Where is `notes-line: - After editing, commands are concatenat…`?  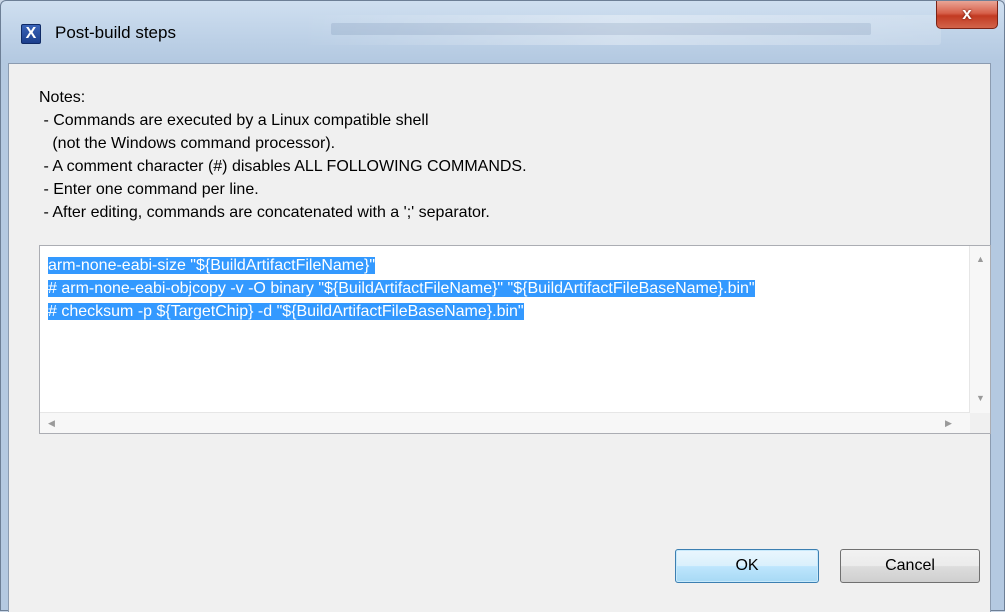
notes-line: - After editing, commands are concatenat… is located at coordinates (264, 212).